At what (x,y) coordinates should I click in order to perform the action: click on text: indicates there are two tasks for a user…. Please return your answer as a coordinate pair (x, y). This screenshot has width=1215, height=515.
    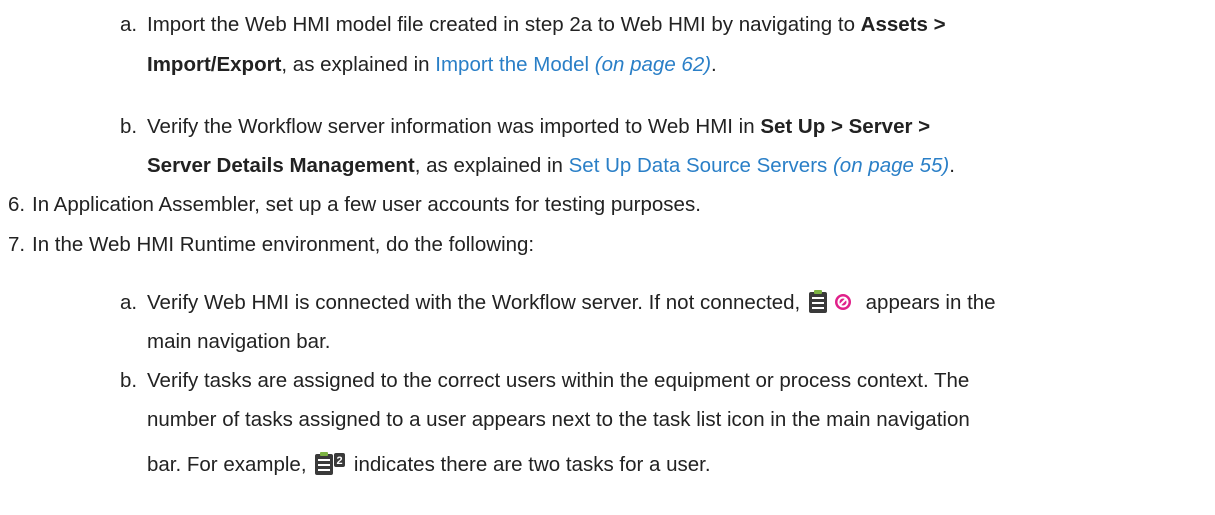
    Looking at the image, I should click on (529, 464).